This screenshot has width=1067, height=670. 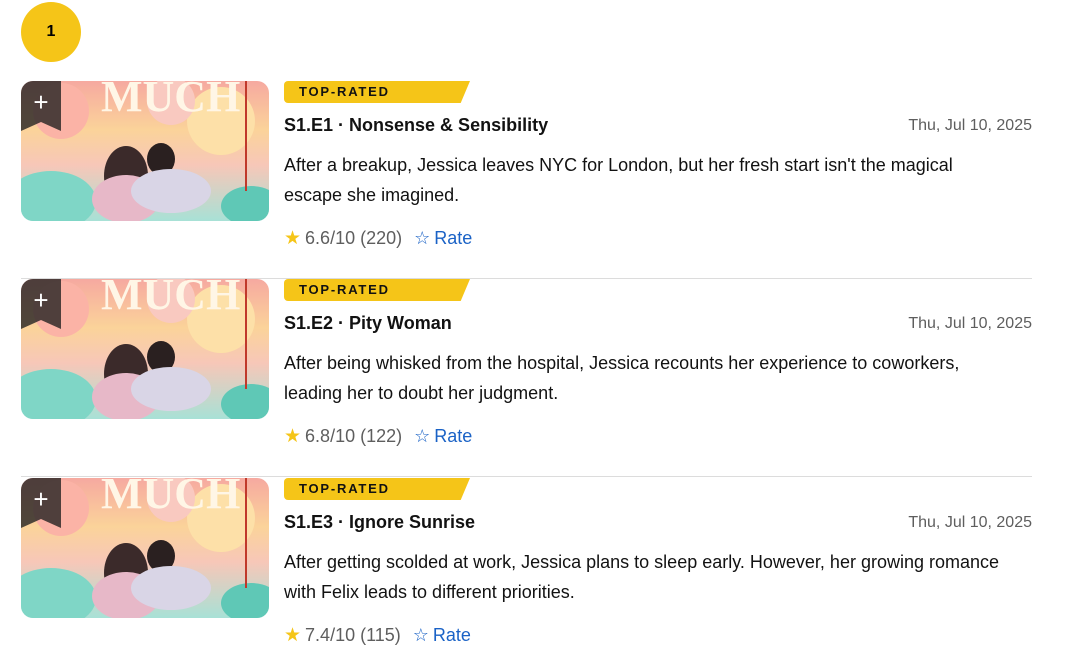 I want to click on rating-value: 7.4/10, so click(x=330, y=634).